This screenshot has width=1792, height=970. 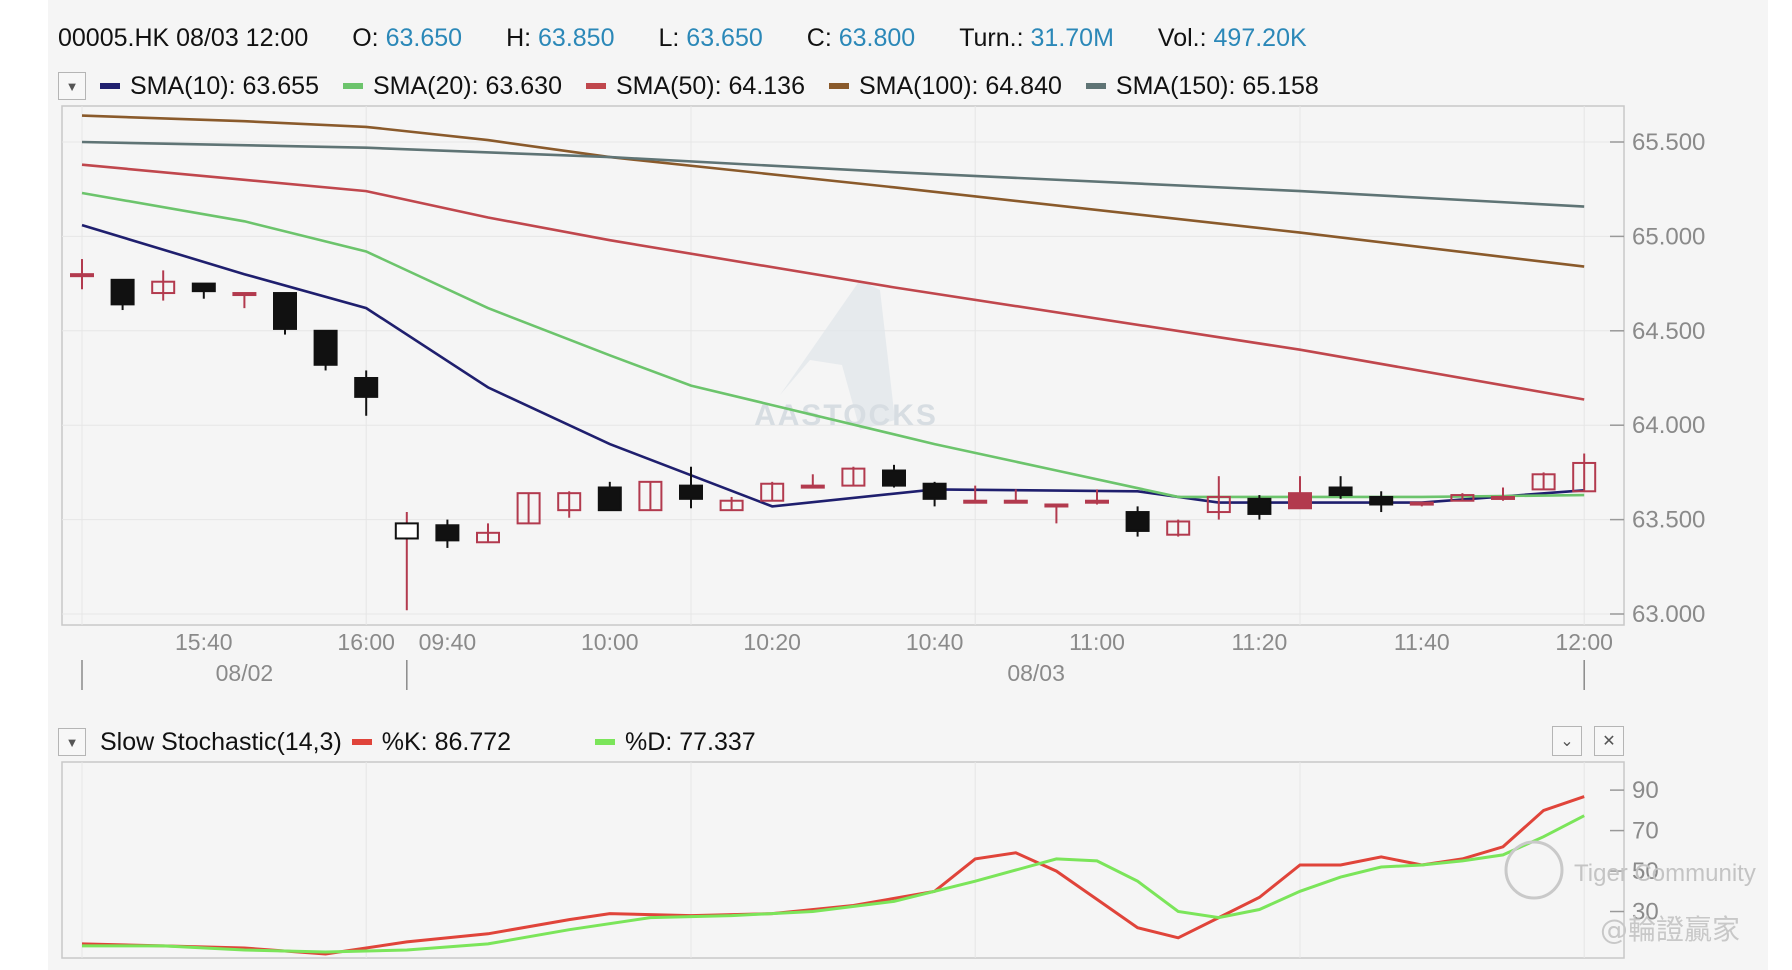 What do you see at coordinates (204, 642) in the screenshot?
I see `x-tick-label: 15:40` at bounding box center [204, 642].